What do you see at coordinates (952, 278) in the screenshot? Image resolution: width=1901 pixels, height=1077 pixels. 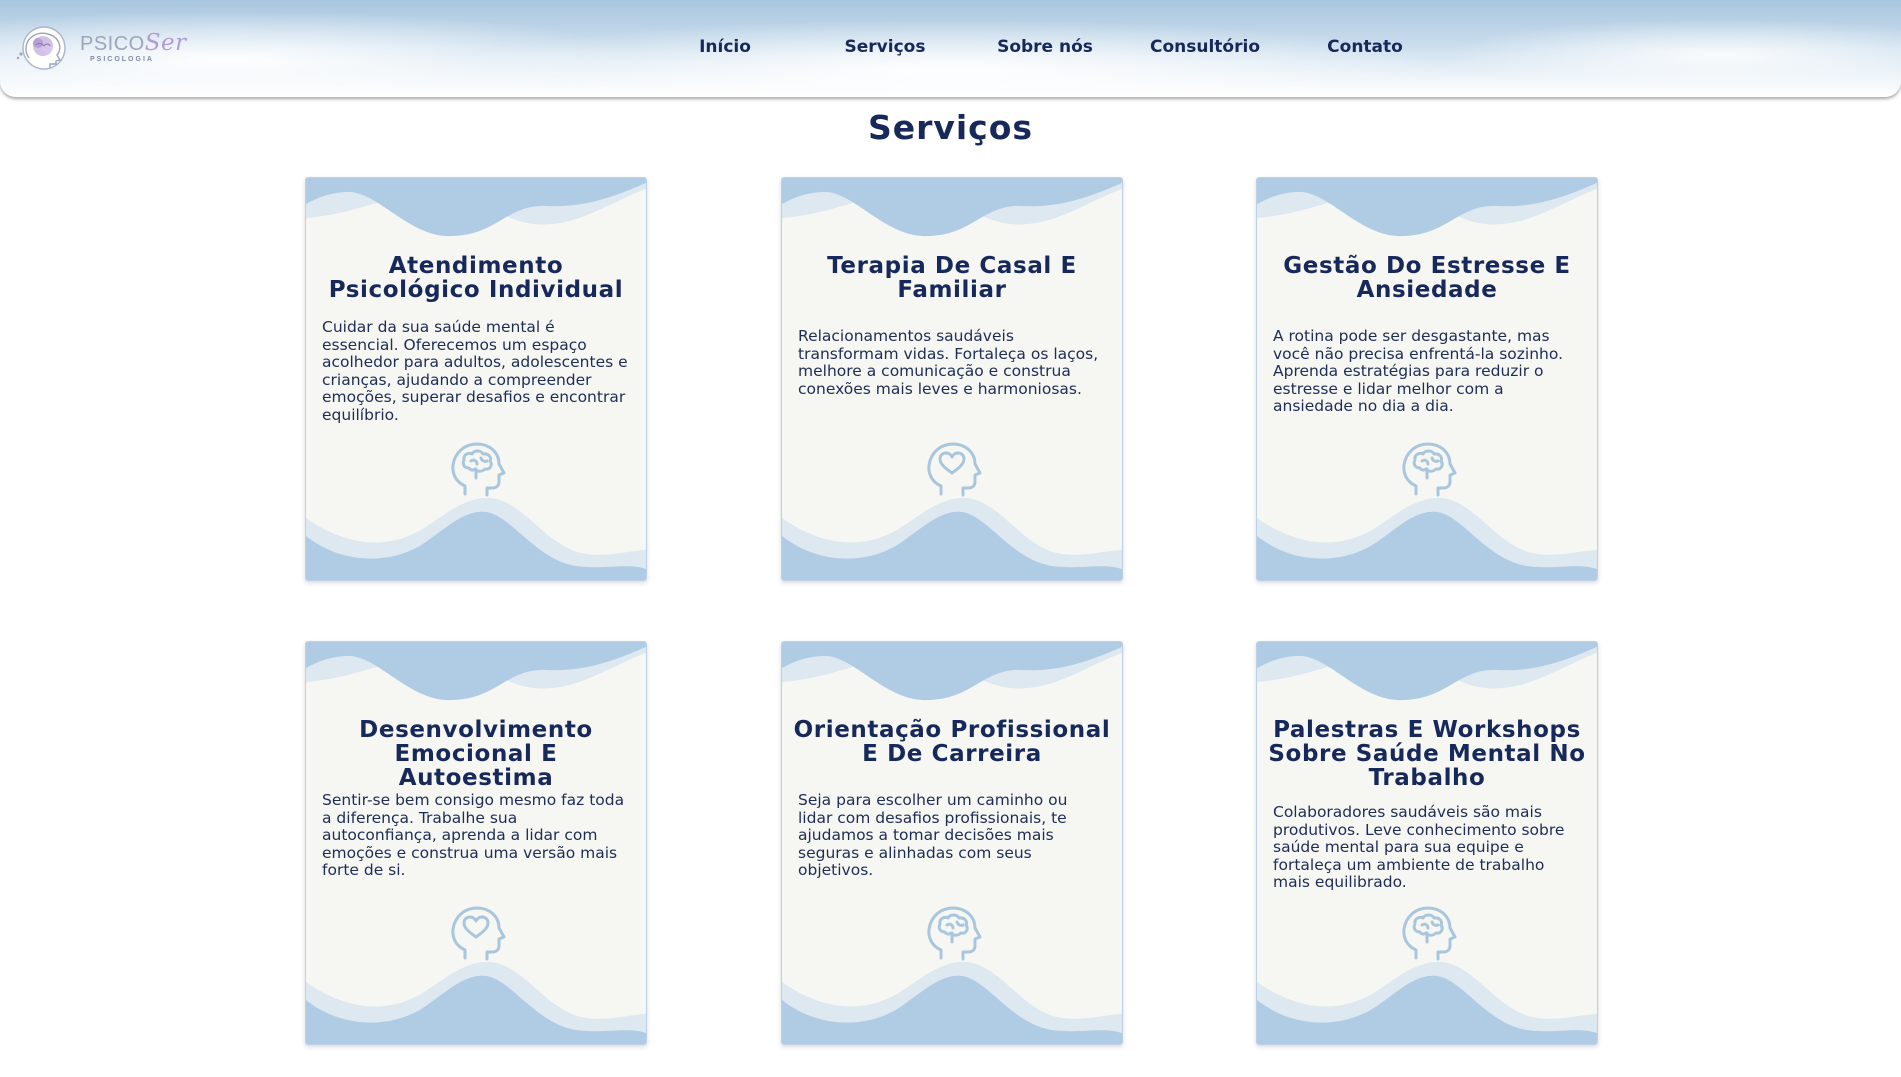 I see `service-card-title: Terapia De Casal E Familiar` at bounding box center [952, 278].